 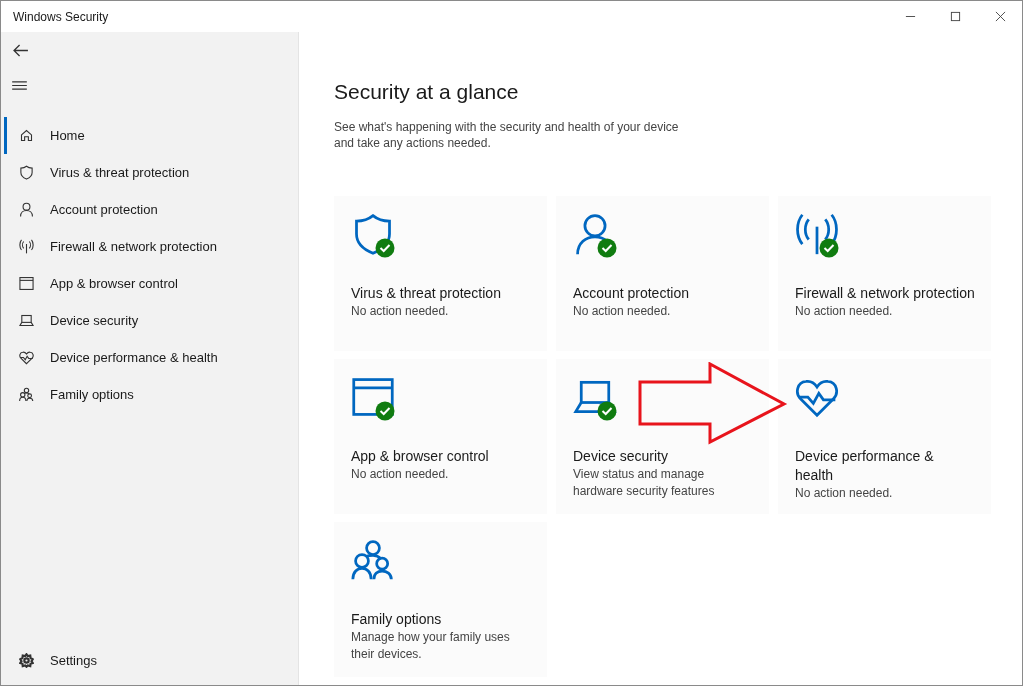 What do you see at coordinates (662, 436) in the screenshot?
I see `status-tile: Device security View status and manage hardware security features` at bounding box center [662, 436].